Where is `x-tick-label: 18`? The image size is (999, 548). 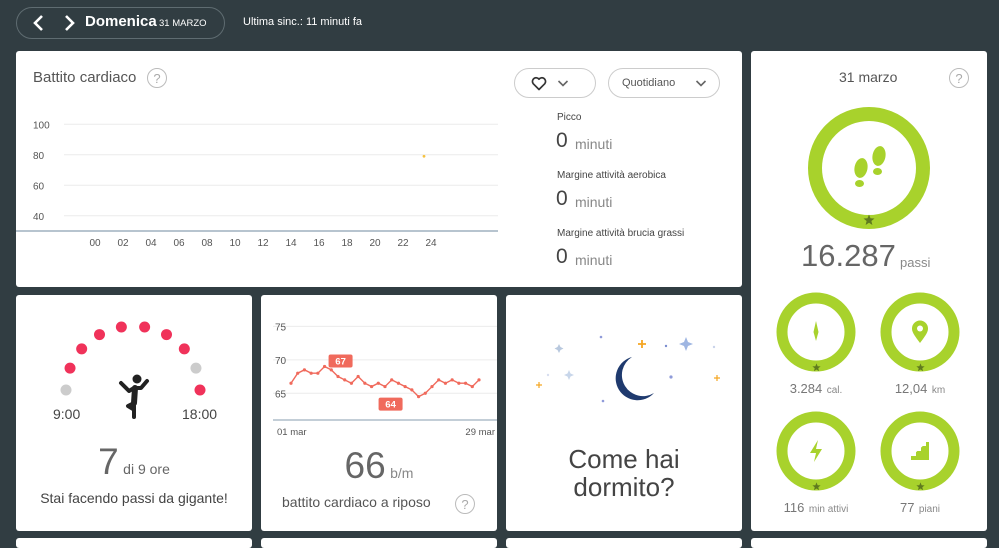
x-tick-label: 18 is located at coordinates (347, 243).